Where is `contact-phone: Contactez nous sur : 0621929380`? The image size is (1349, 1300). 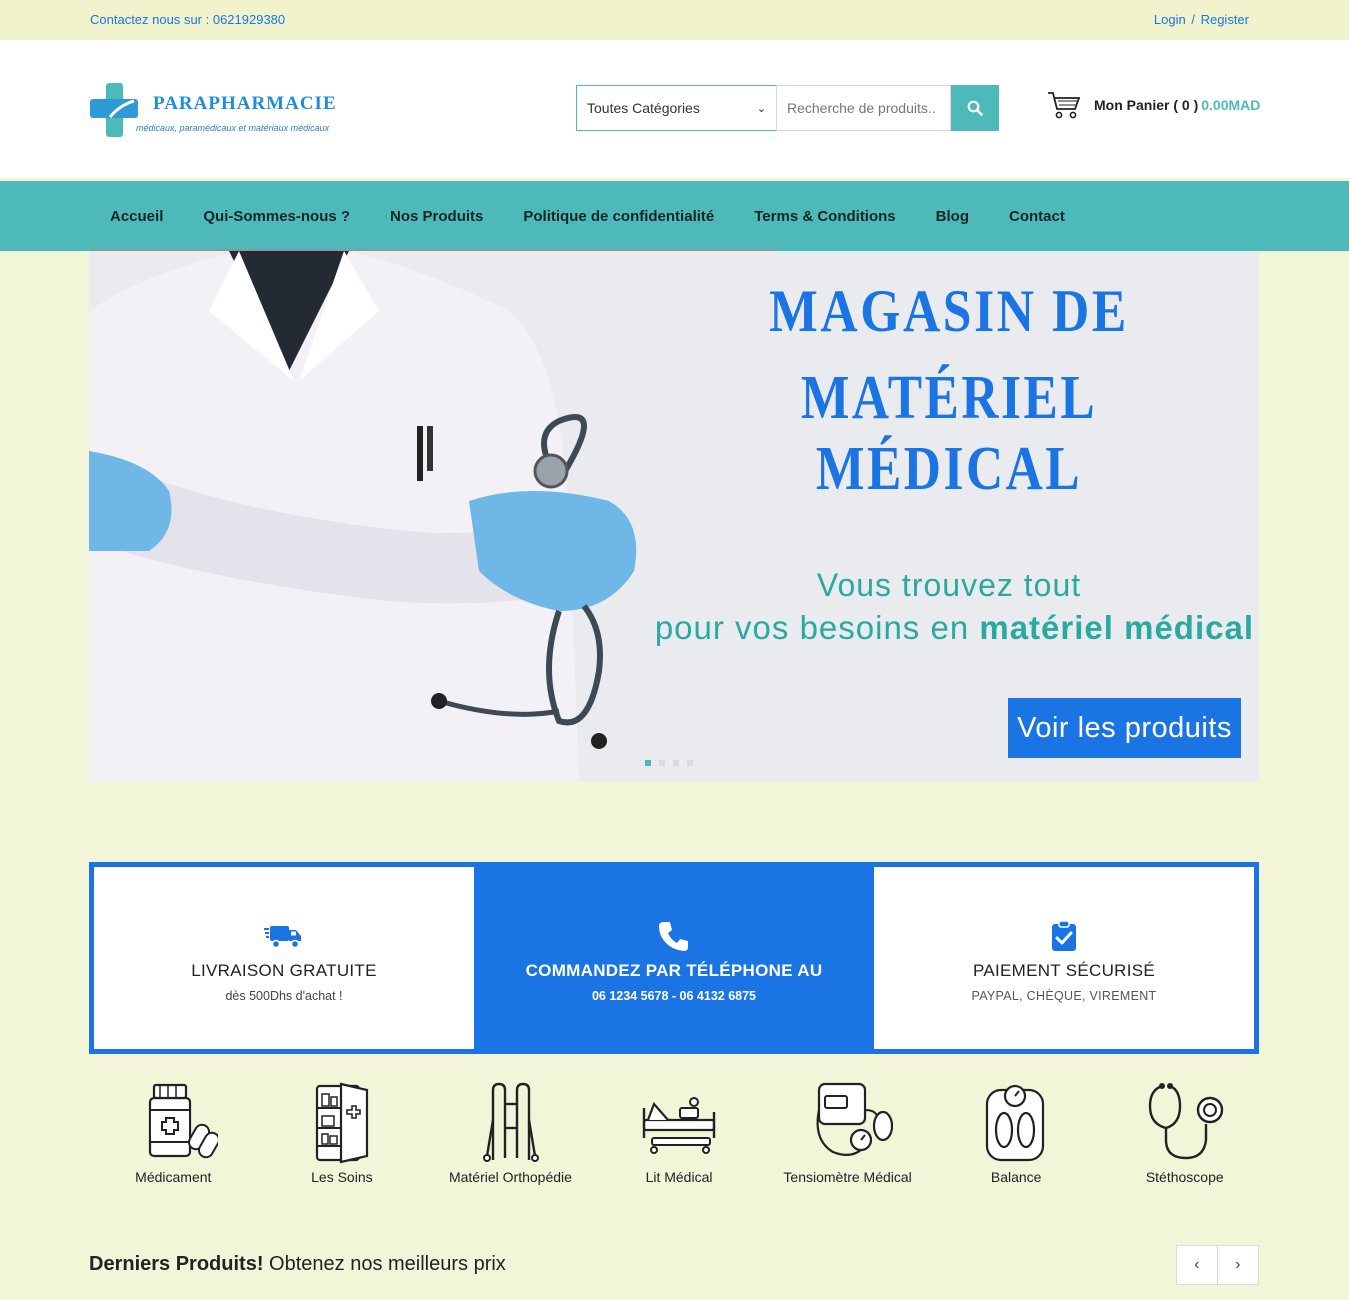 contact-phone: Contactez nous sur : 0621929380 is located at coordinates (188, 19).